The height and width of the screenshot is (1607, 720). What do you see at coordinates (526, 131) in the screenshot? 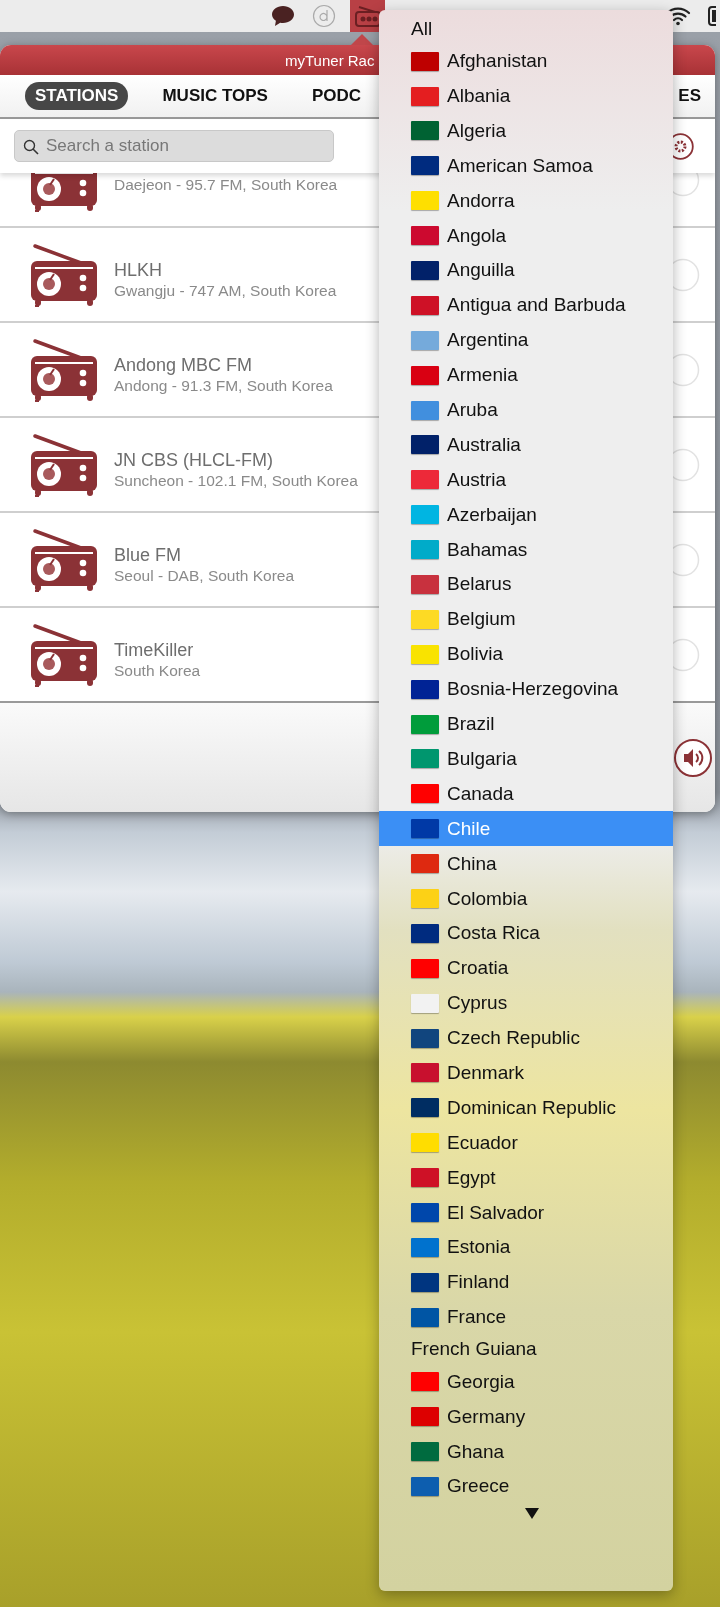
I see `country-menu-item: Algeria` at bounding box center [526, 131].